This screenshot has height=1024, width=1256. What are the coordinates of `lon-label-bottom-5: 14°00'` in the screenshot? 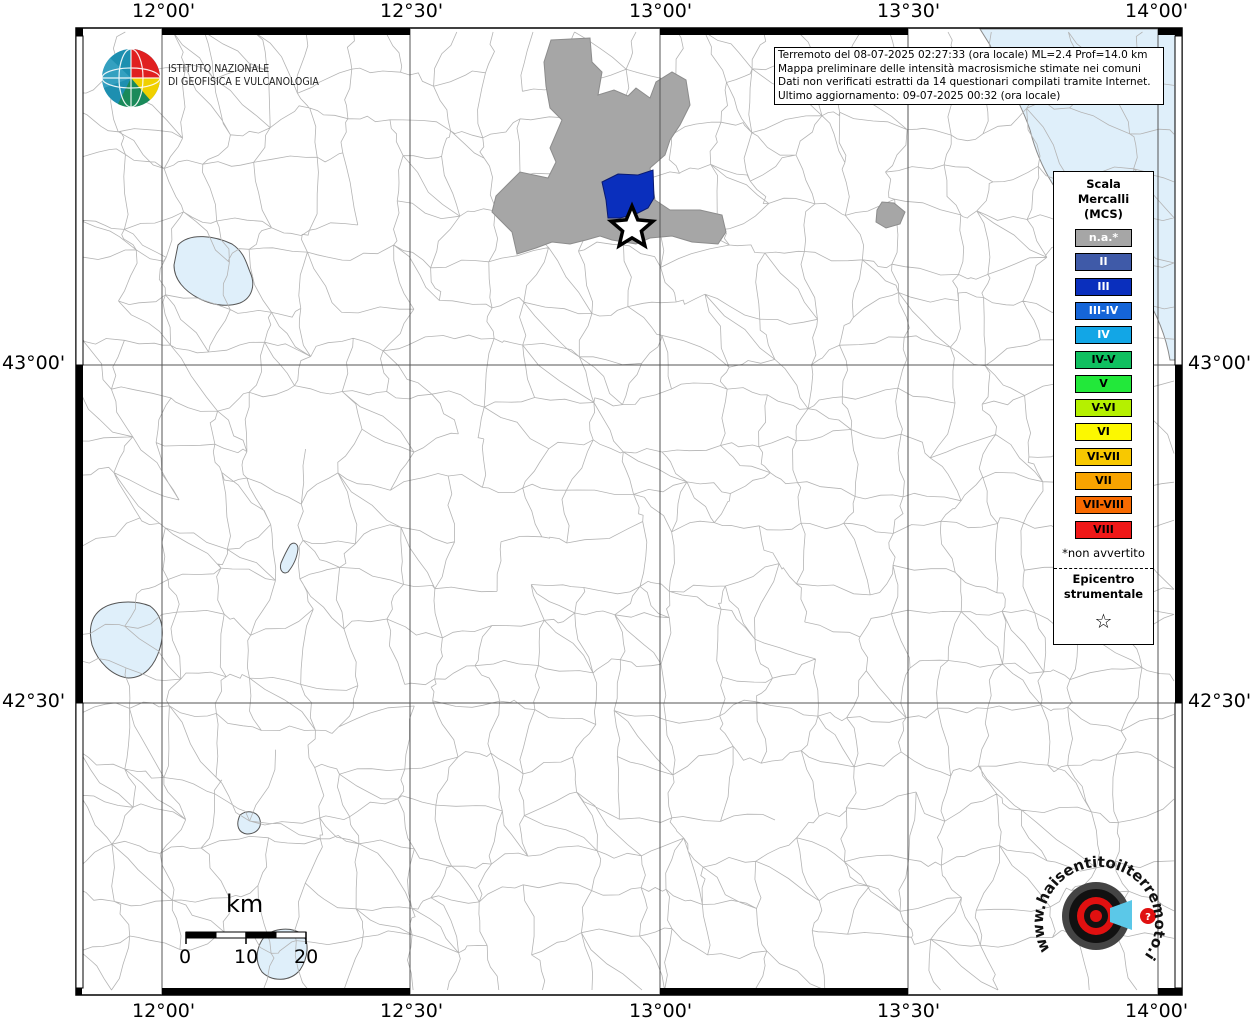 It's located at (1157, 1011).